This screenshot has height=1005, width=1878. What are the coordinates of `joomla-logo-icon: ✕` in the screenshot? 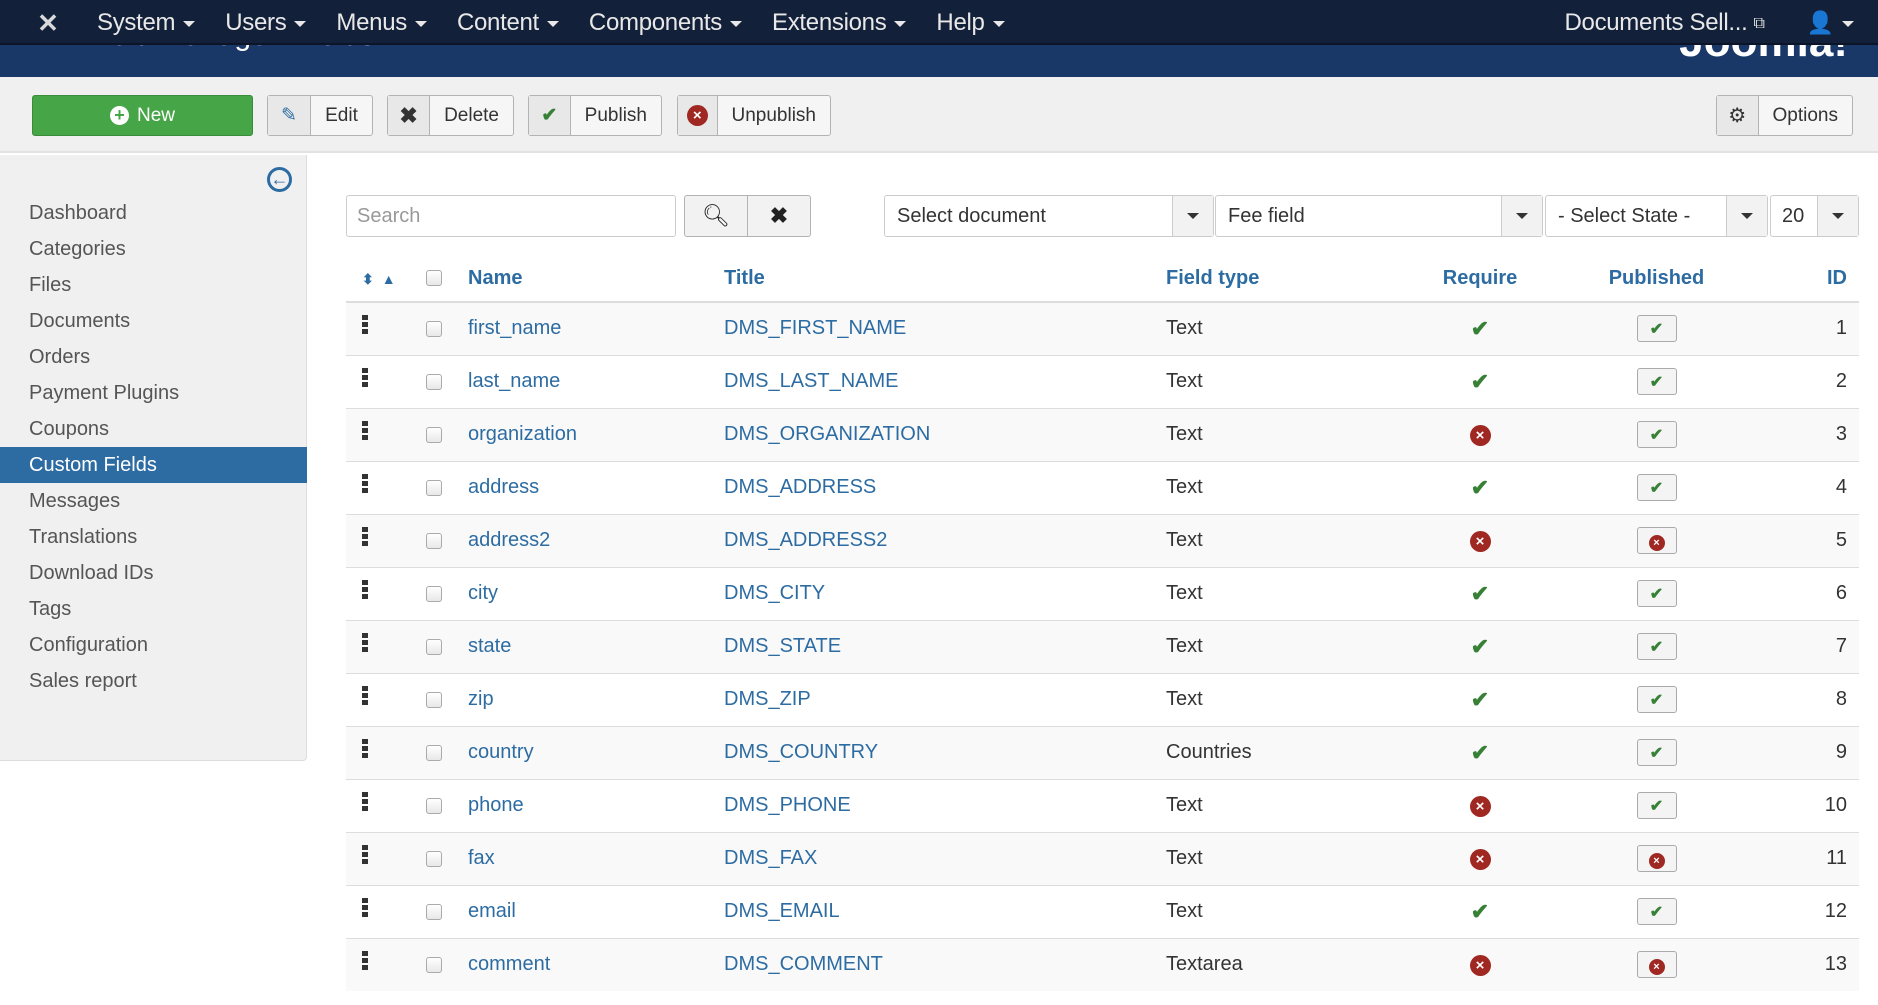 It's located at (48, 23).